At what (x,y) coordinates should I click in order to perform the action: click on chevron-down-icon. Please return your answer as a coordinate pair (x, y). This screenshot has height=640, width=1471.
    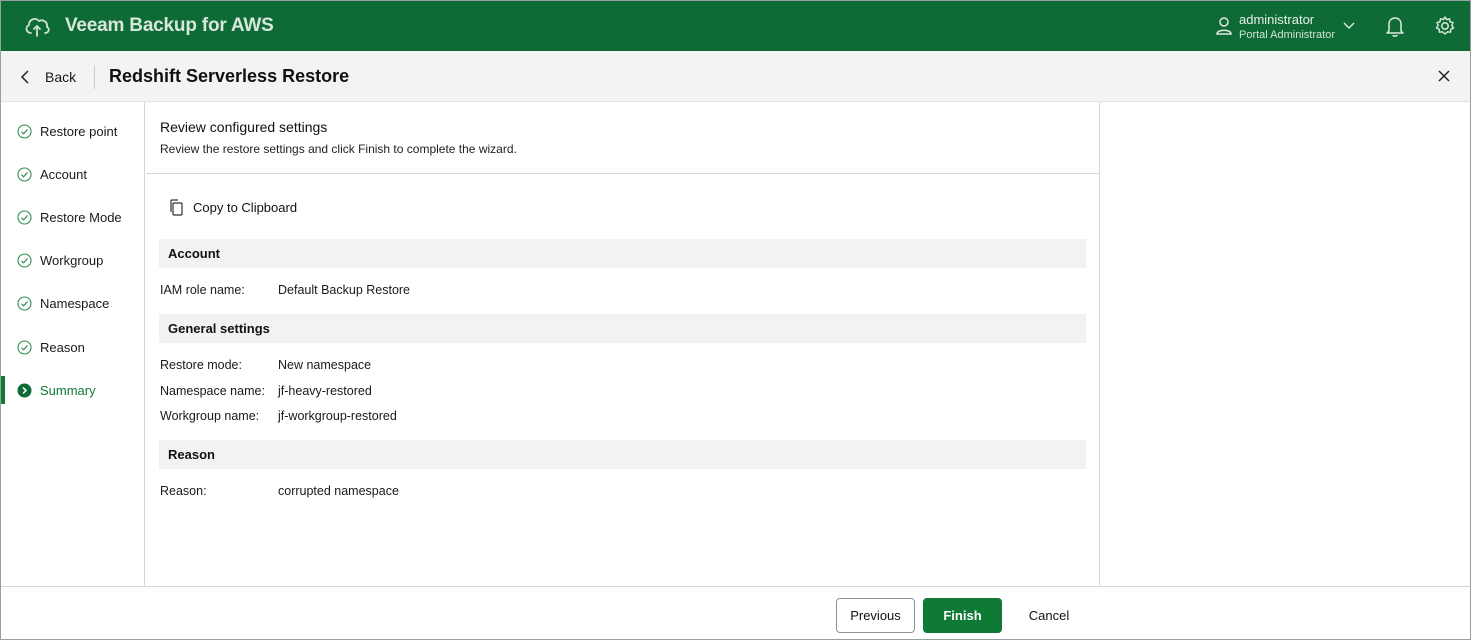
    Looking at the image, I should click on (1349, 25).